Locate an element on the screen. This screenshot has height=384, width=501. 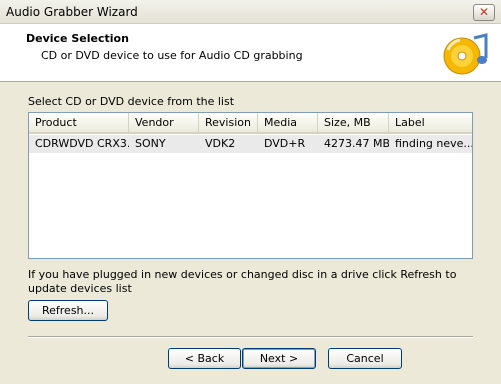
cell-size: 4273.47 MB is located at coordinates (356, 143).